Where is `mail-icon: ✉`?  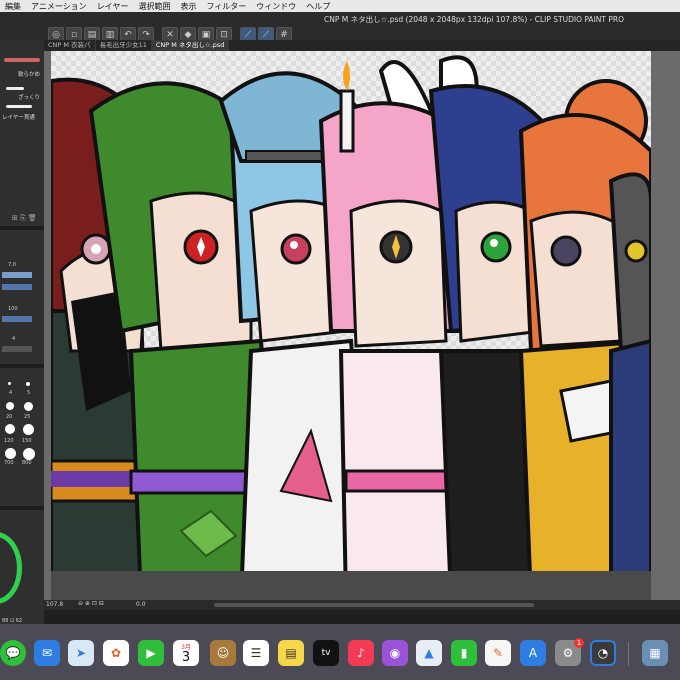 mail-icon: ✉ is located at coordinates (47, 653).